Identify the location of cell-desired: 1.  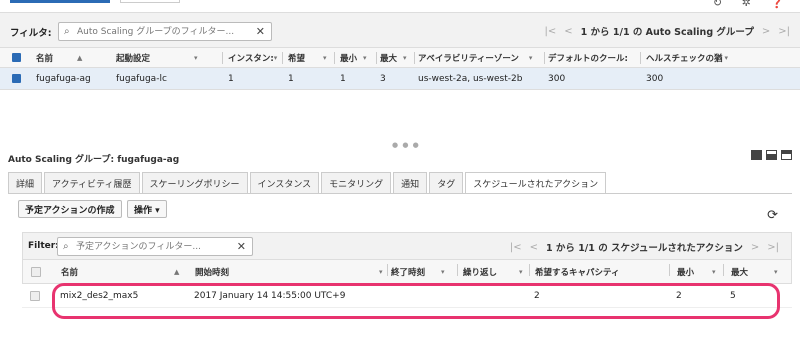
(291, 78).